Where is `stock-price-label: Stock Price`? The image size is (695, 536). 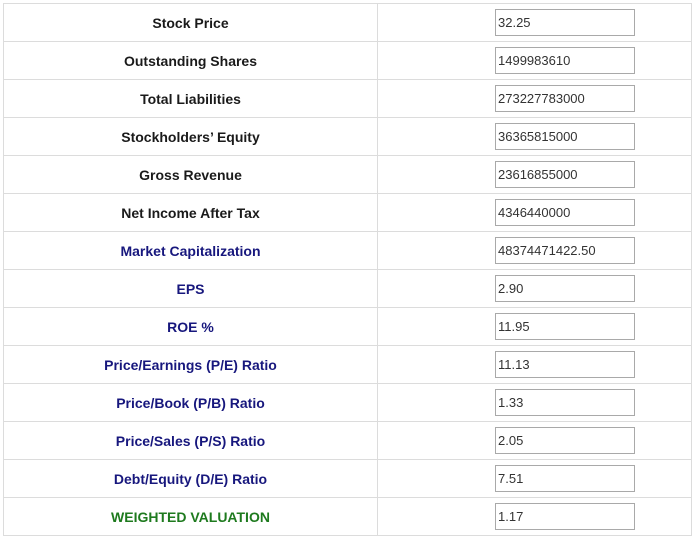
stock-price-label: Stock Price is located at coordinates (190, 22).